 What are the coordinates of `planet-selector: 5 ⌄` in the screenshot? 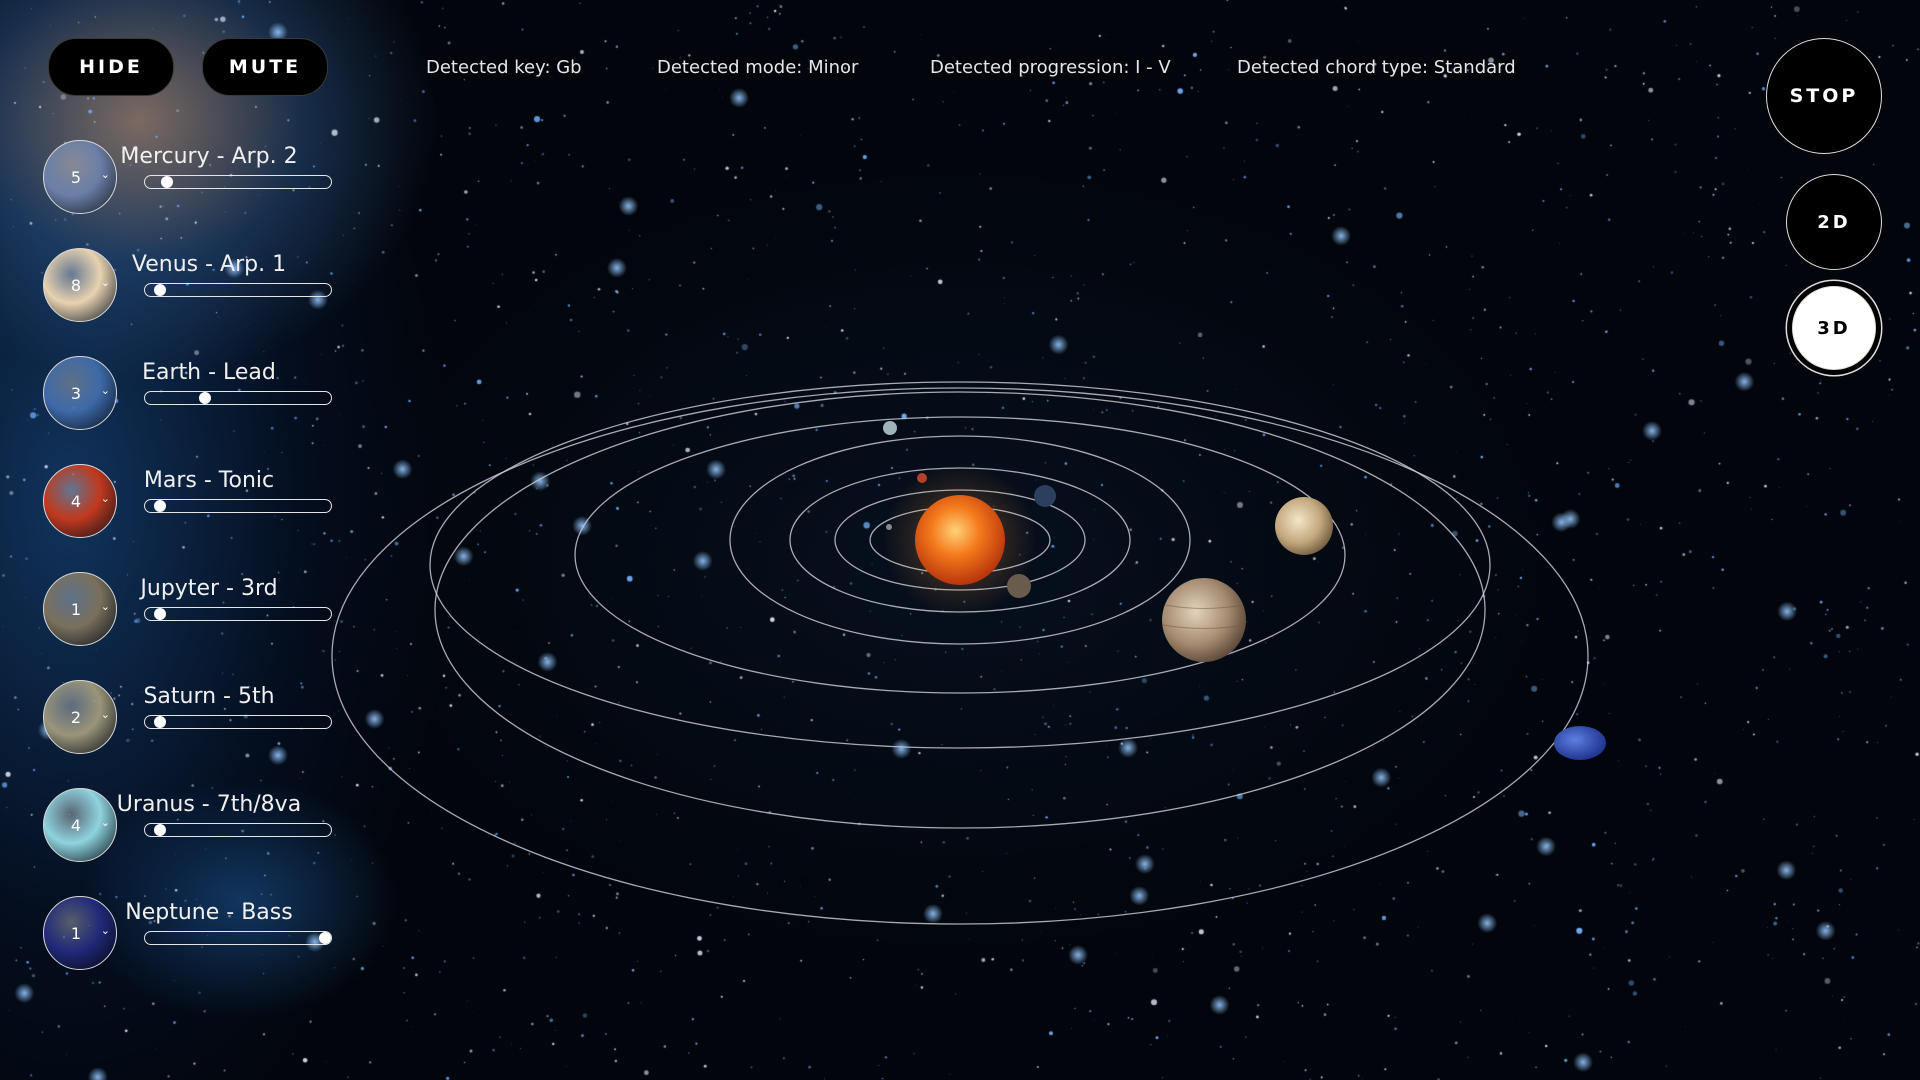 It's located at (80, 177).